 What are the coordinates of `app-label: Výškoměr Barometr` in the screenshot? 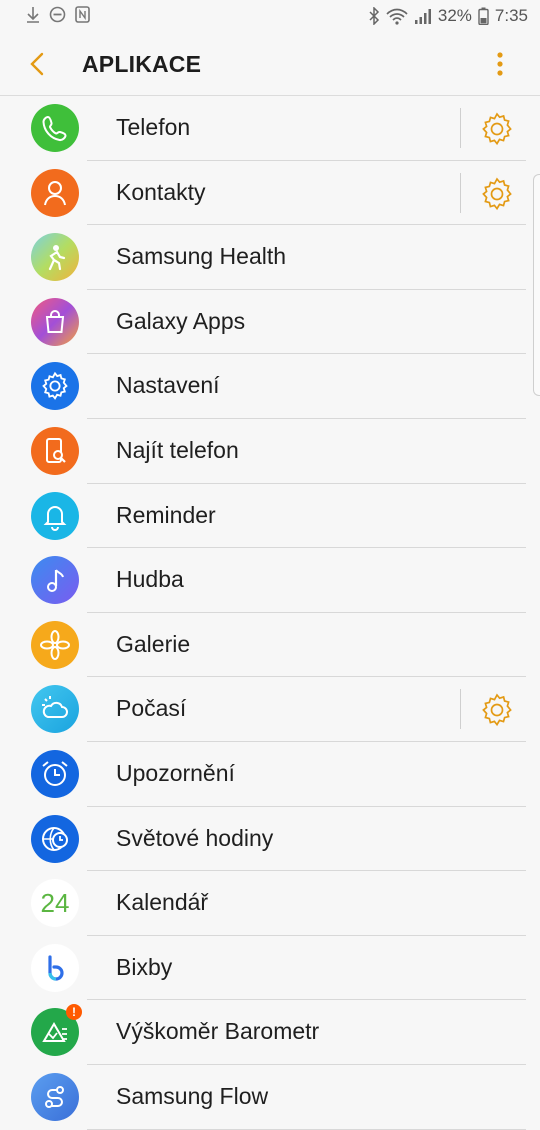 It's located at (218, 1031).